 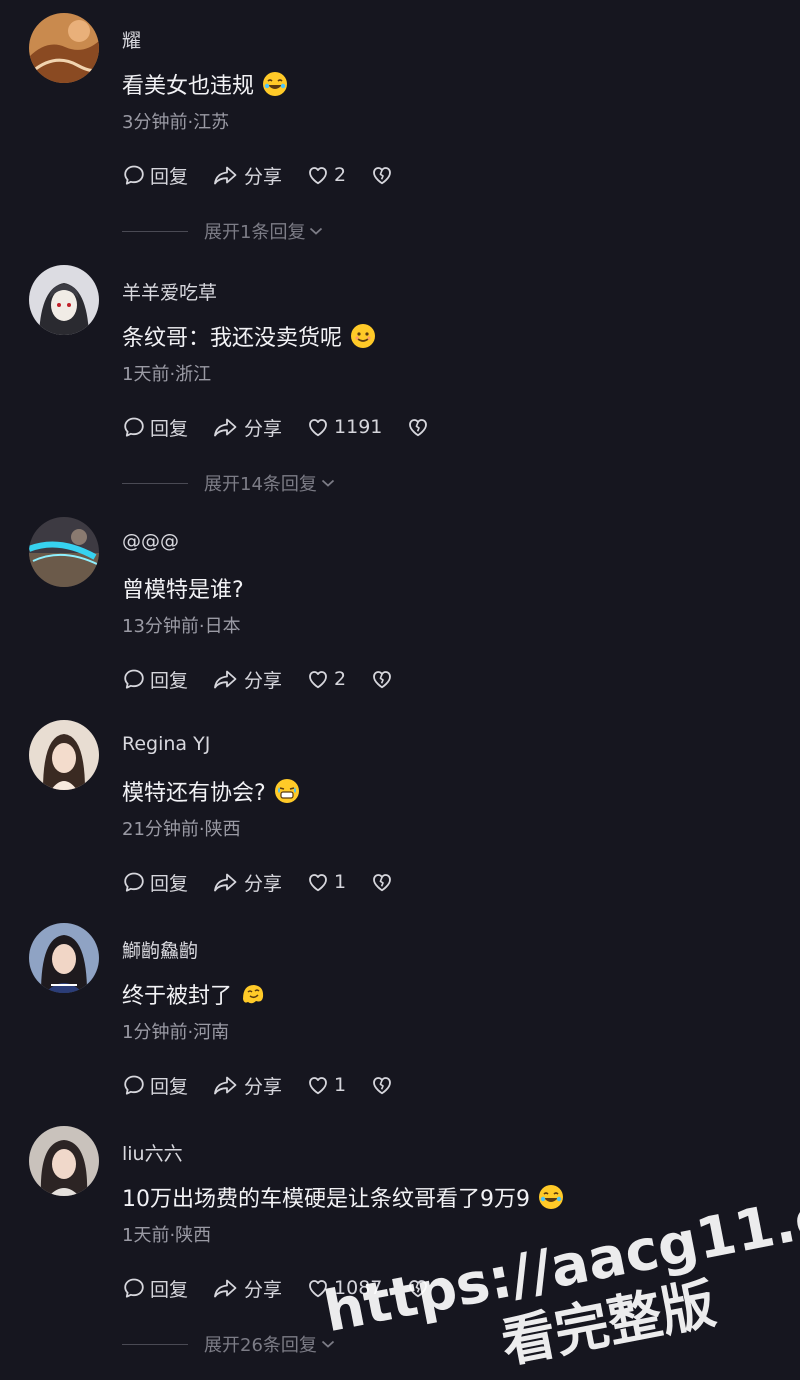 I want to click on comment-time-location: 1天前·陕西, so click(x=167, y=1235).